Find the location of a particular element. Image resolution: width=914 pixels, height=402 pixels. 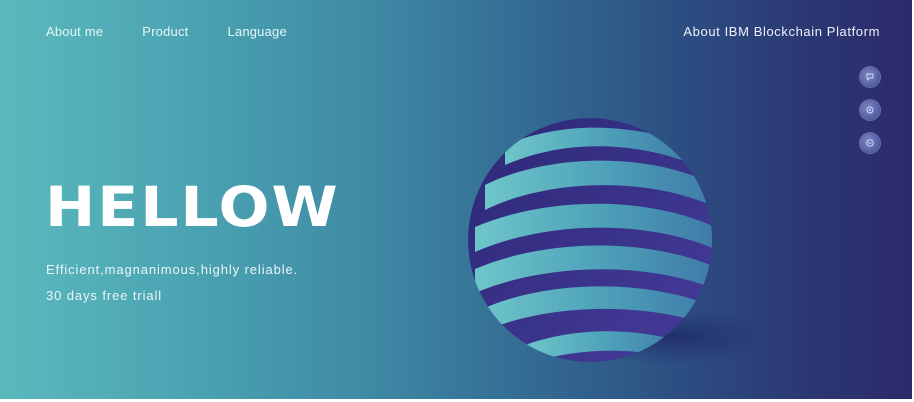

nav-about-platform: About IBM Blockchain Platform is located at coordinates (781, 31).